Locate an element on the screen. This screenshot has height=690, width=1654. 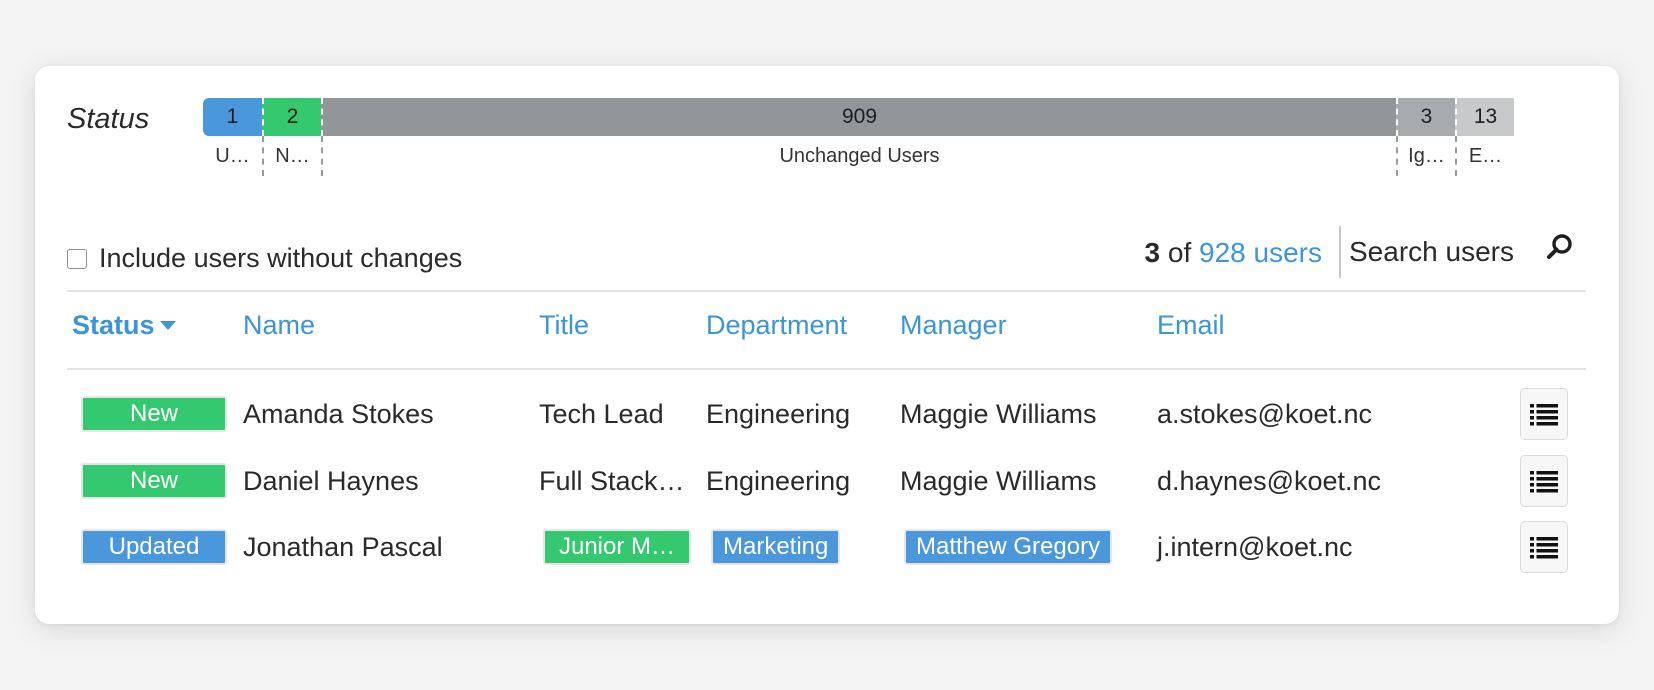
sort-descending-icon is located at coordinates (167, 325).